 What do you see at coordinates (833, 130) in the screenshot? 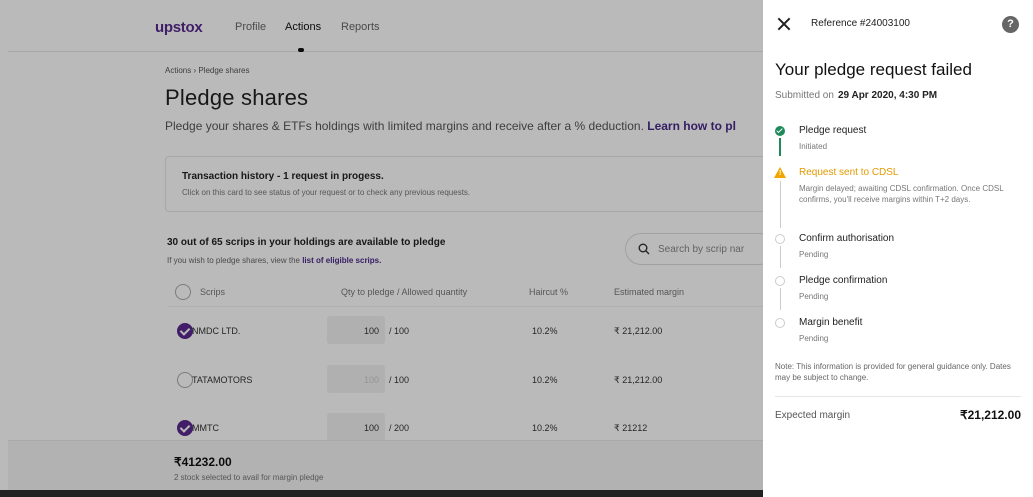
I see `step-title: Pledge request` at bounding box center [833, 130].